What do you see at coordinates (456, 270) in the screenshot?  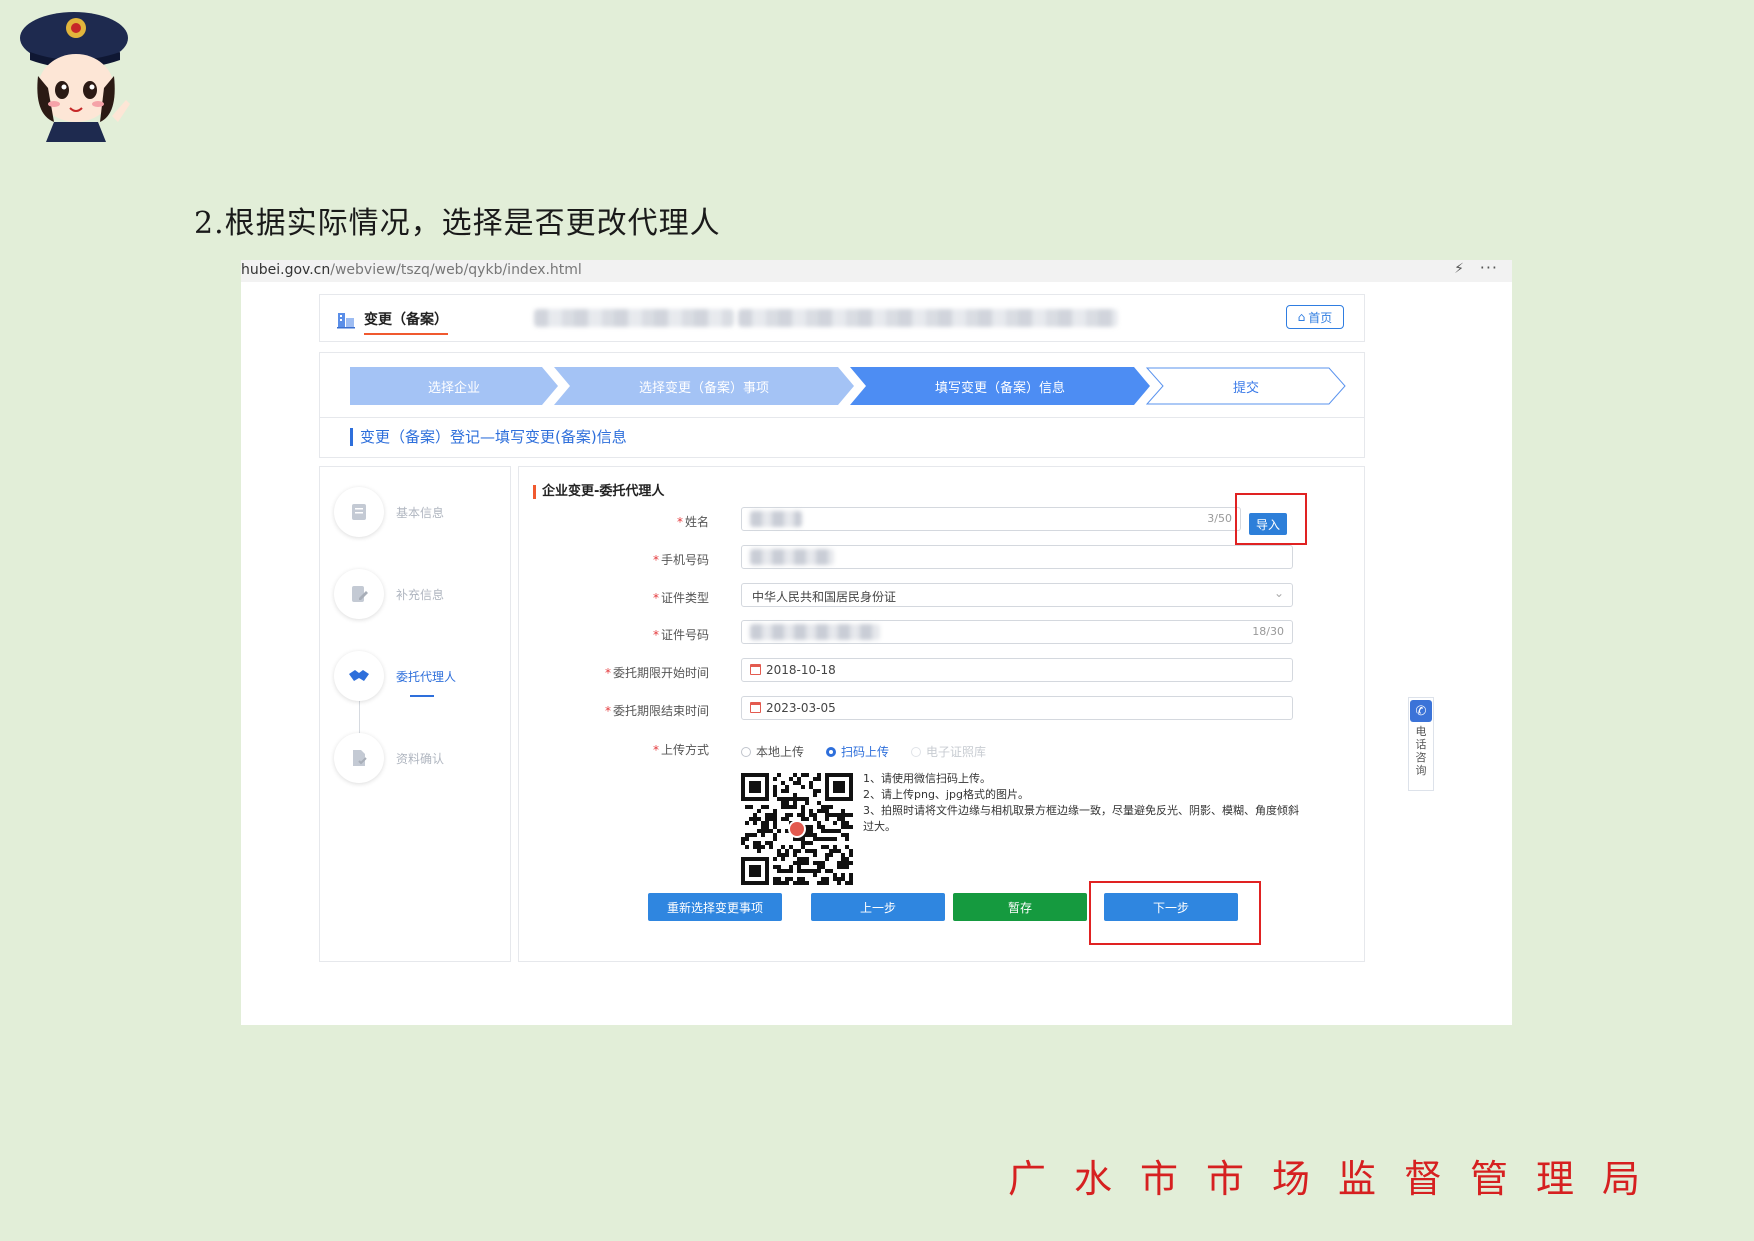 I see `url-path: /webview/tszq/web/qykb/index.html` at bounding box center [456, 270].